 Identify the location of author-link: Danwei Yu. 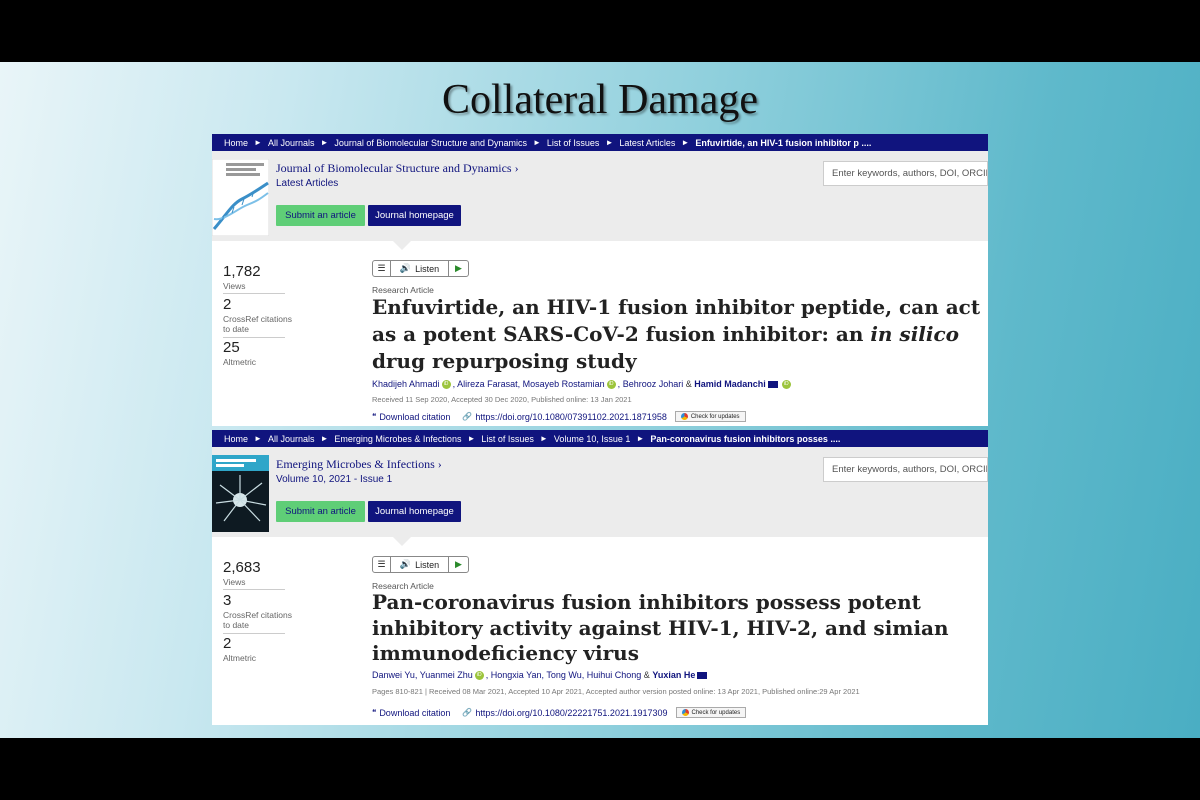
(393, 675).